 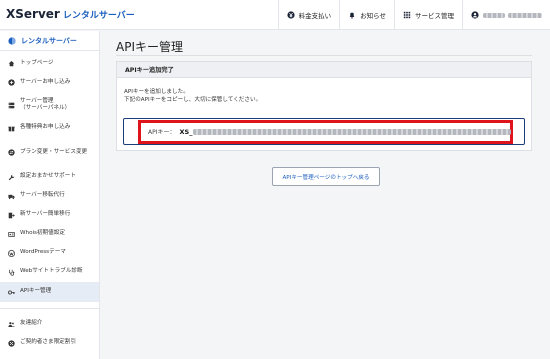 What do you see at coordinates (156, 92) in the screenshot?
I see `success-message: APIキーを追加しました。` at bounding box center [156, 92].